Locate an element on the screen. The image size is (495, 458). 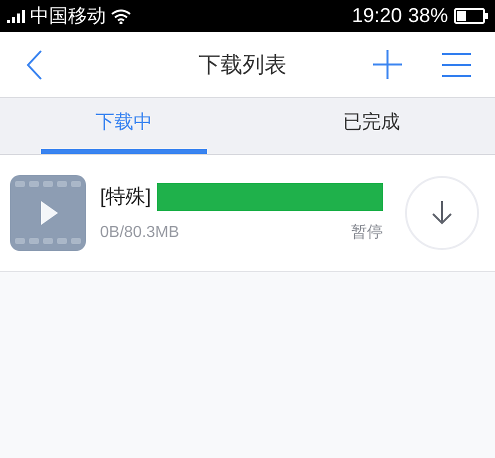
signal-icon is located at coordinates (16, 16).